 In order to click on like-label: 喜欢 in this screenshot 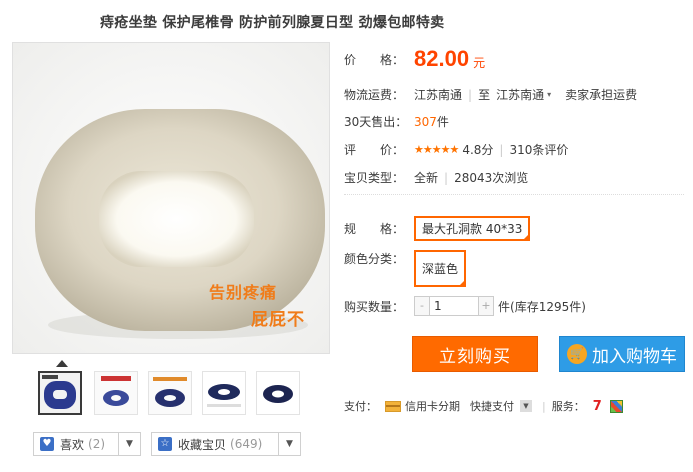, I will do `click(72, 444)`.